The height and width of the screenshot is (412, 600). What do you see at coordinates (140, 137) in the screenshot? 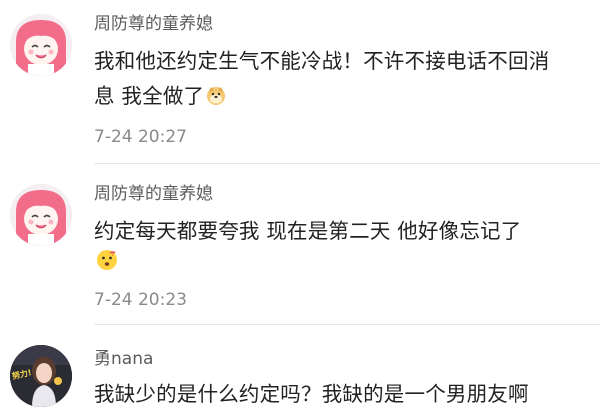
I see `comment-time: 7-24 20:27` at bounding box center [140, 137].